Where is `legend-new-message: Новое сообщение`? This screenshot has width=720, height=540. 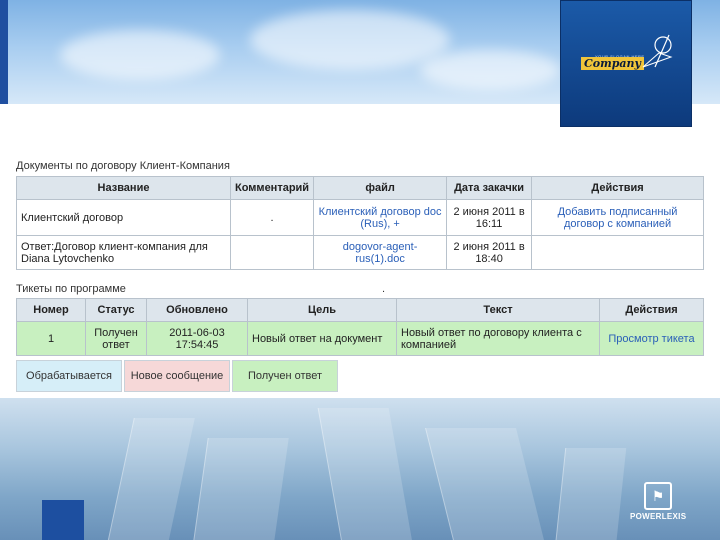
legend-new-message: Новое сообщение is located at coordinates (177, 376).